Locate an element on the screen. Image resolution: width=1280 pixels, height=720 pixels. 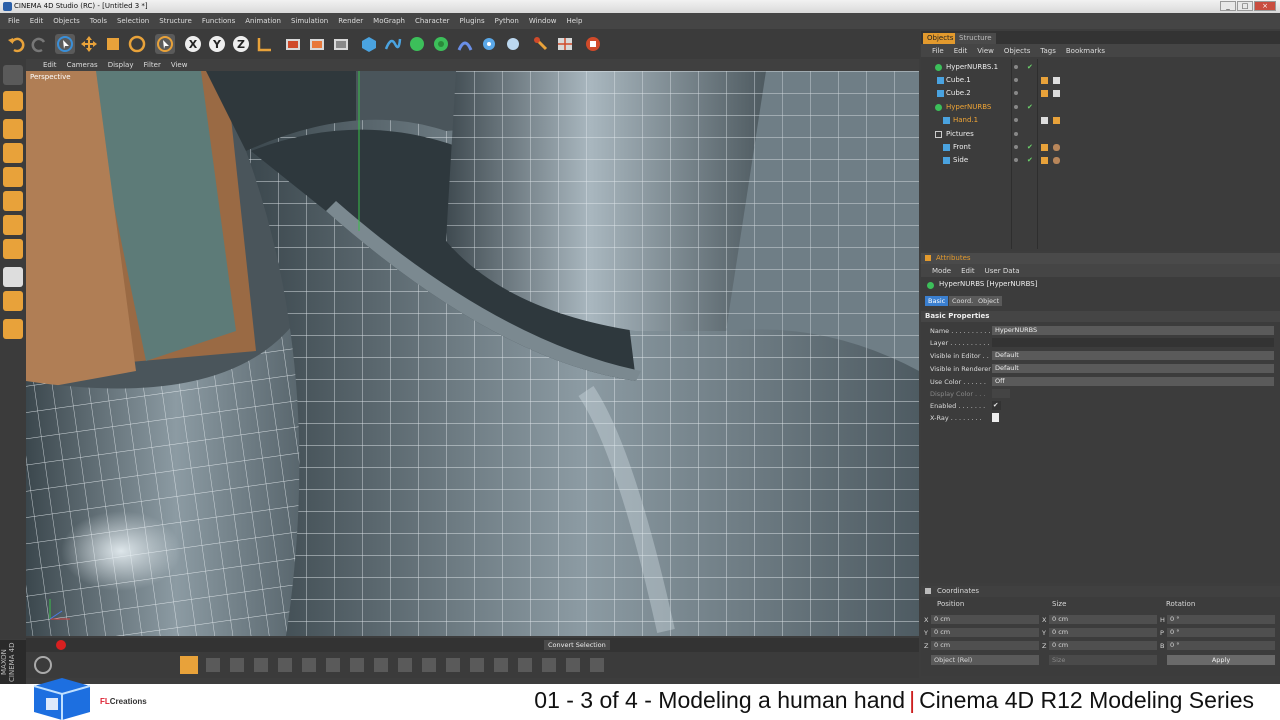
size-mode-select: Size is located at coordinates (1103, 660).